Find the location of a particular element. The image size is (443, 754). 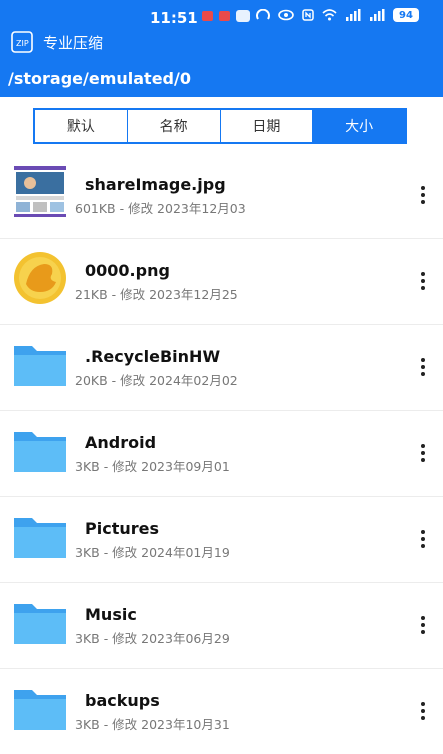

file-meta: 3KB - 修改 2023年09月01 is located at coordinates (152, 466).